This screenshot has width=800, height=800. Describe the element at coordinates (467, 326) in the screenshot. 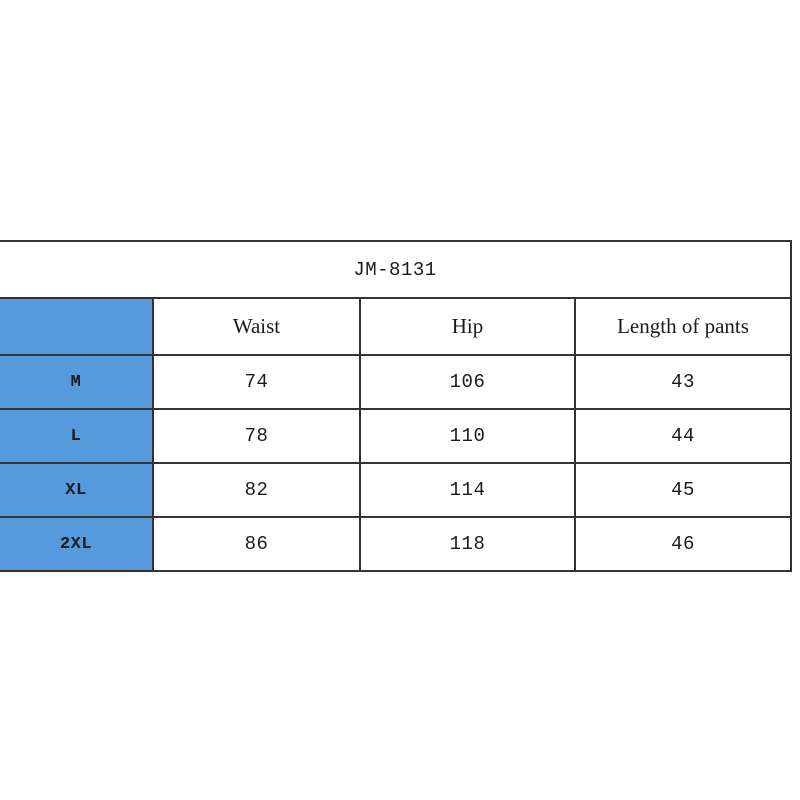

I see `column-header-hip: Hip` at that location.